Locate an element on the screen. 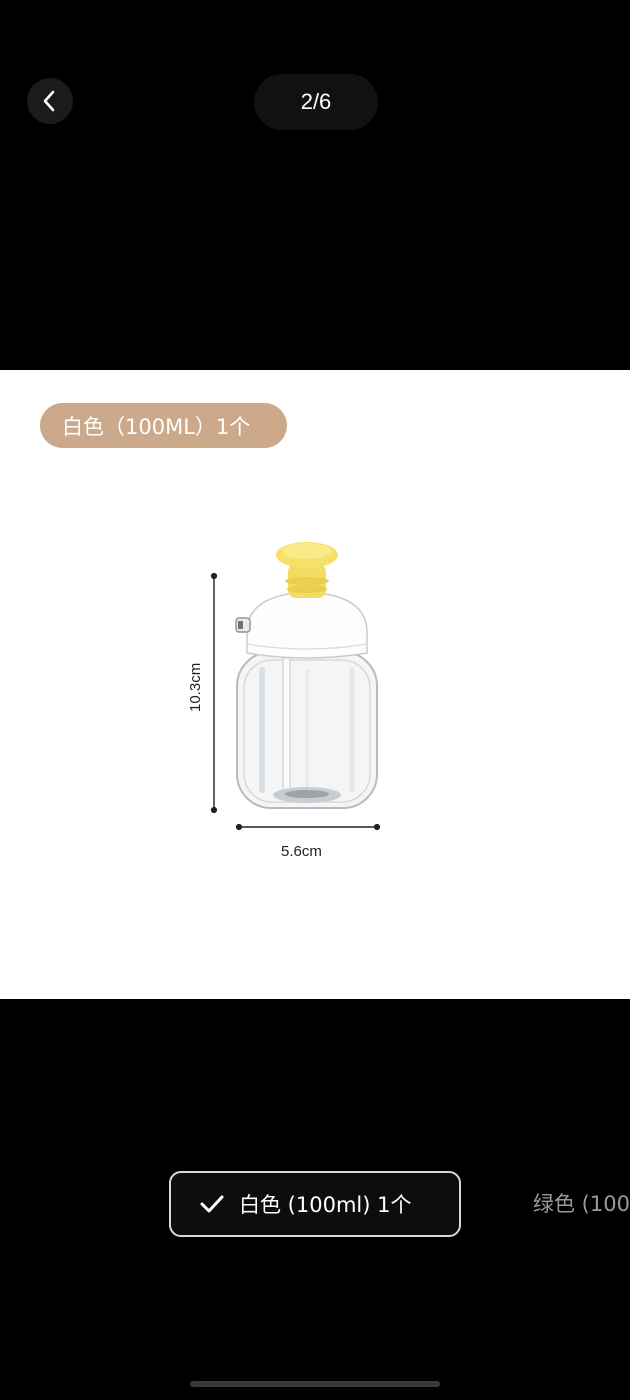  chevron-left-icon is located at coordinates (49, 101).